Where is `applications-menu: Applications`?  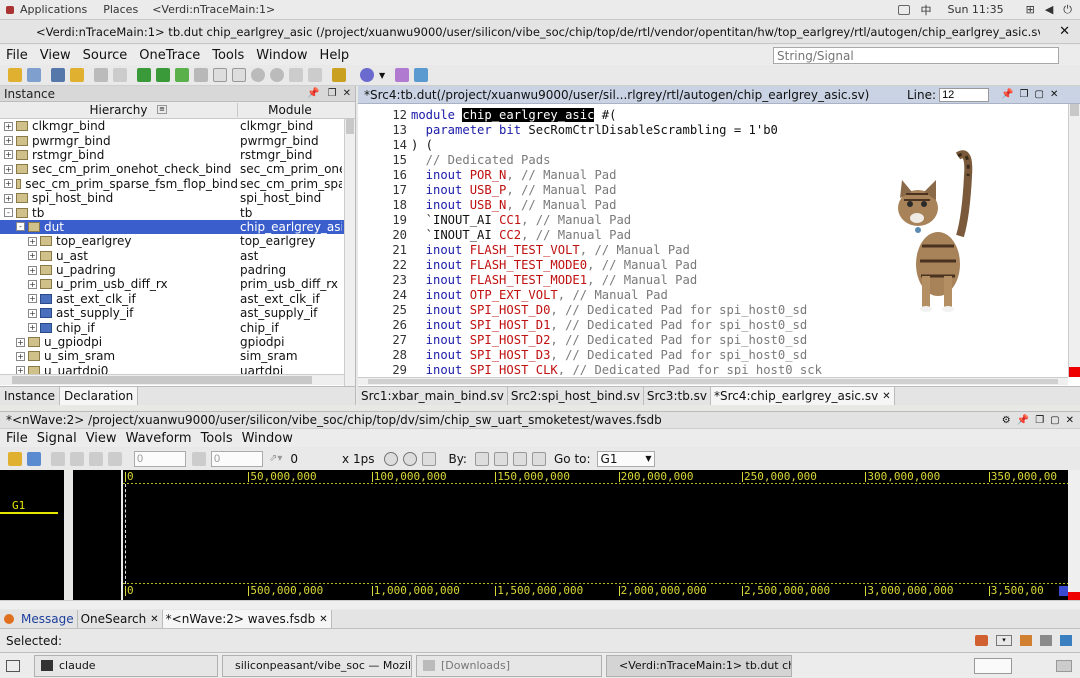
applications-menu: Applications is located at coordinates (53, 9).